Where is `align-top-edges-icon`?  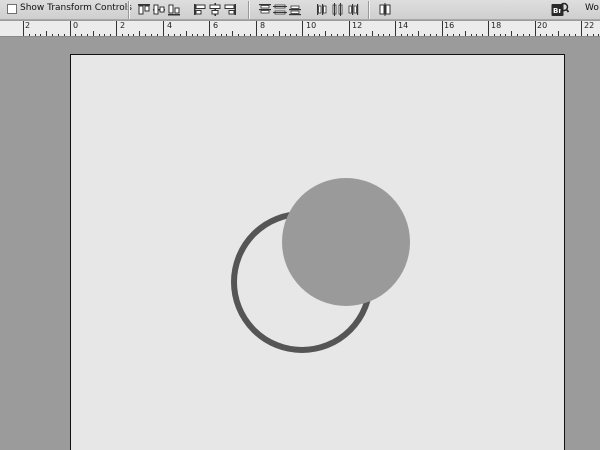 align-top-edges-icon is located at coordinates (144, 9).